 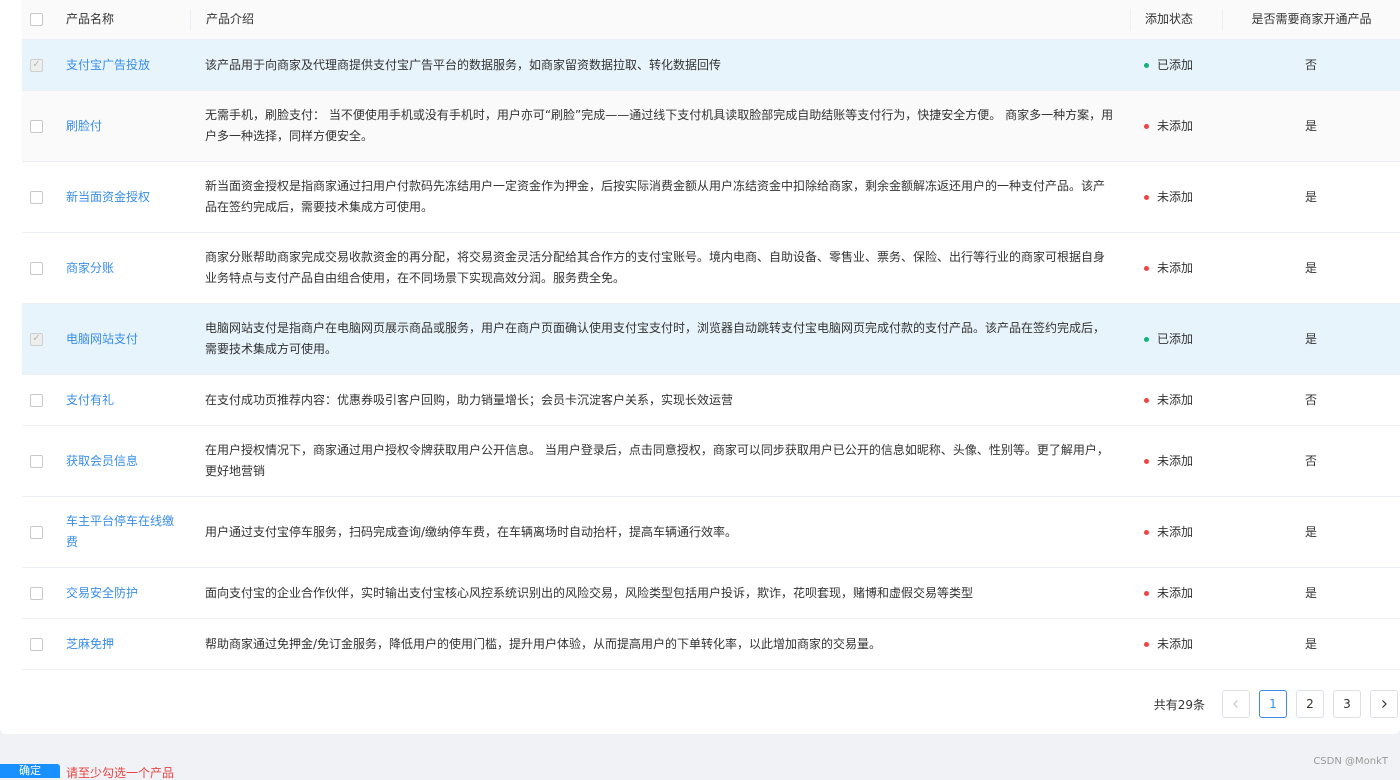 What do you see at coordinates (102, 339) in the screenshot?
I see `product-name-link: 电脑网站支付` at bounding box center [102, 339].